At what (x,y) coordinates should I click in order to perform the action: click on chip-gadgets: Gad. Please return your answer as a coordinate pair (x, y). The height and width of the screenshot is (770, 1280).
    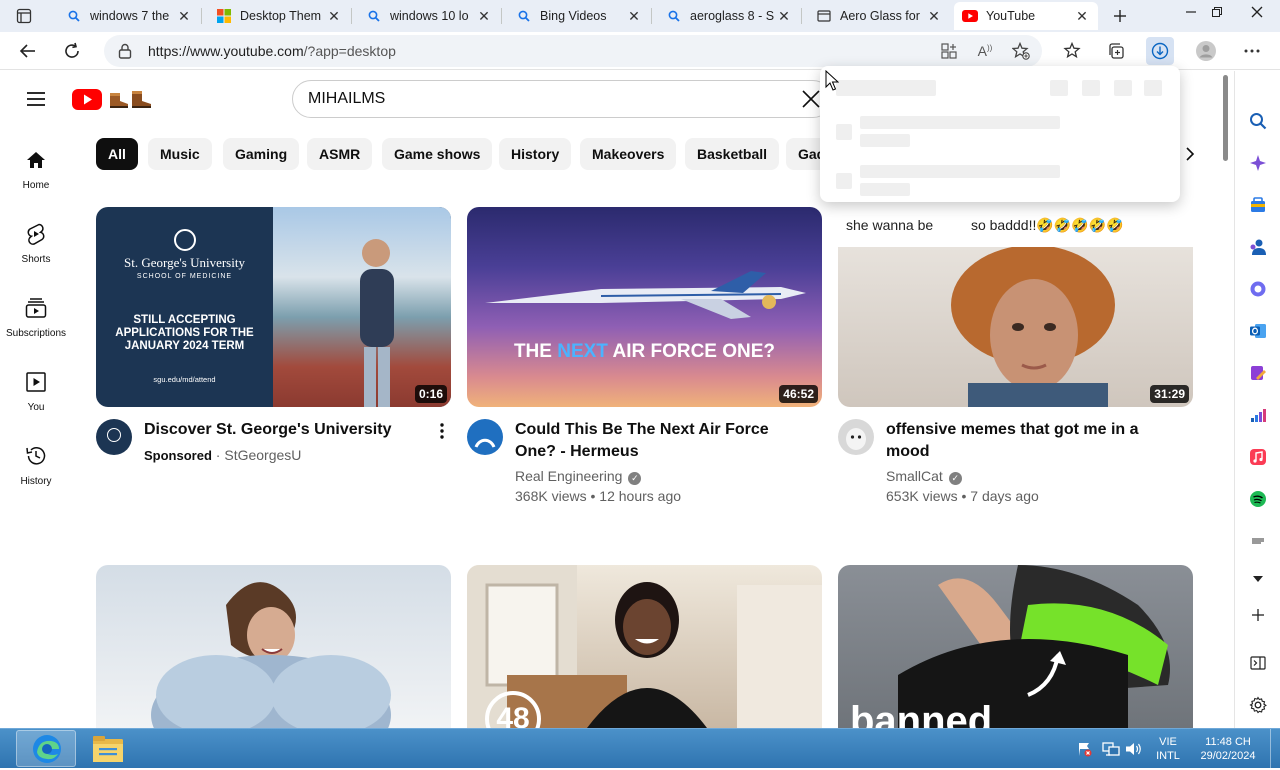
    Looking at the image, I should click on (803, 154).